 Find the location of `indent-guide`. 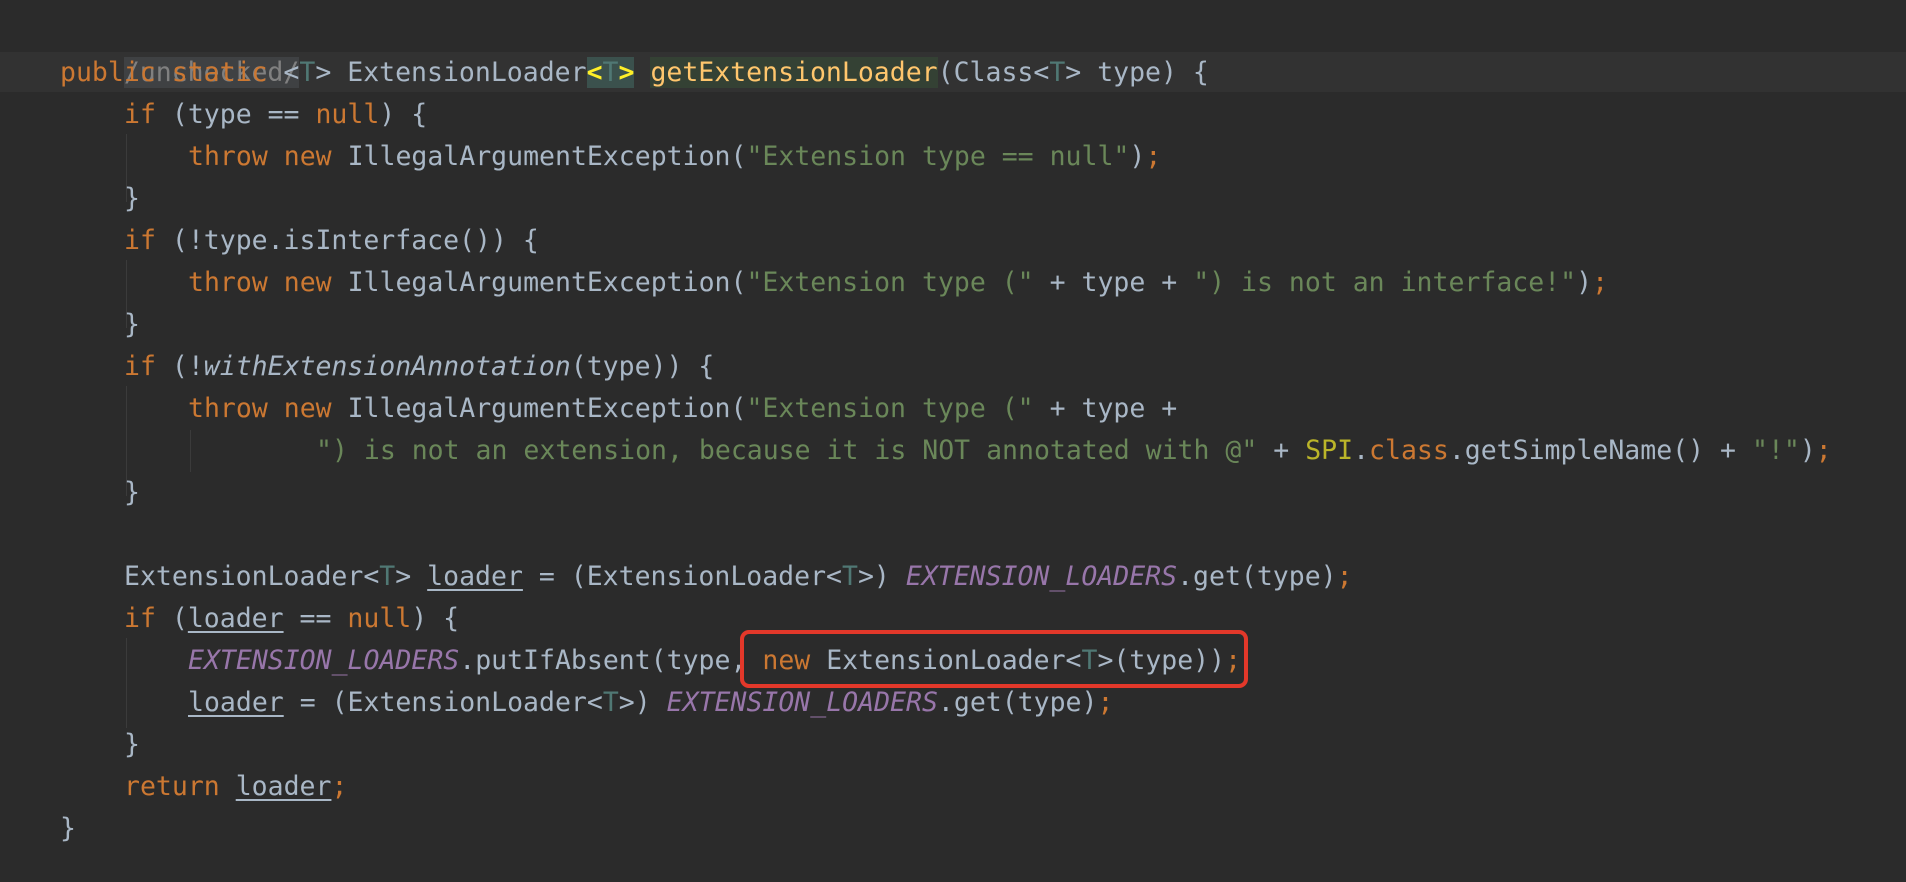

indent-guide is located at coordinates (126, 683).